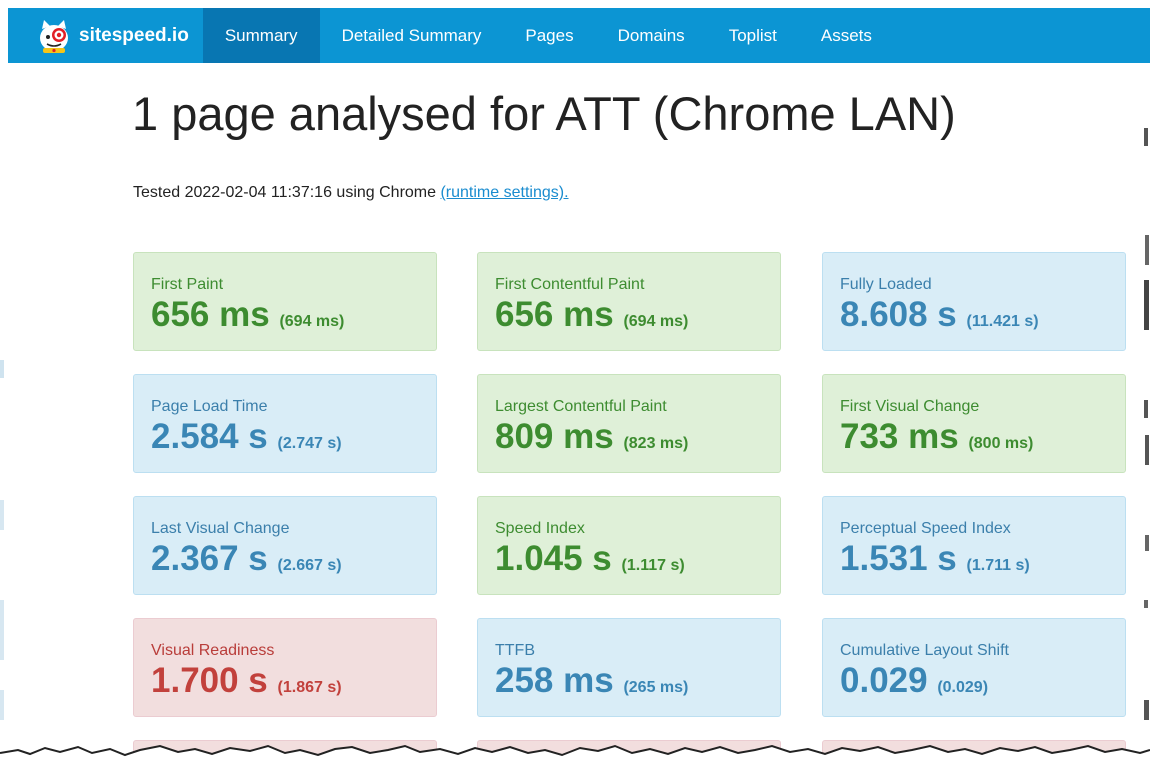 This screenshot has width=1150, height=759. What do you see at coordinates (309, 443) in the screenshot?
I see `metric-sub-value: (2.747 s)` at bounding box center [309, 443].